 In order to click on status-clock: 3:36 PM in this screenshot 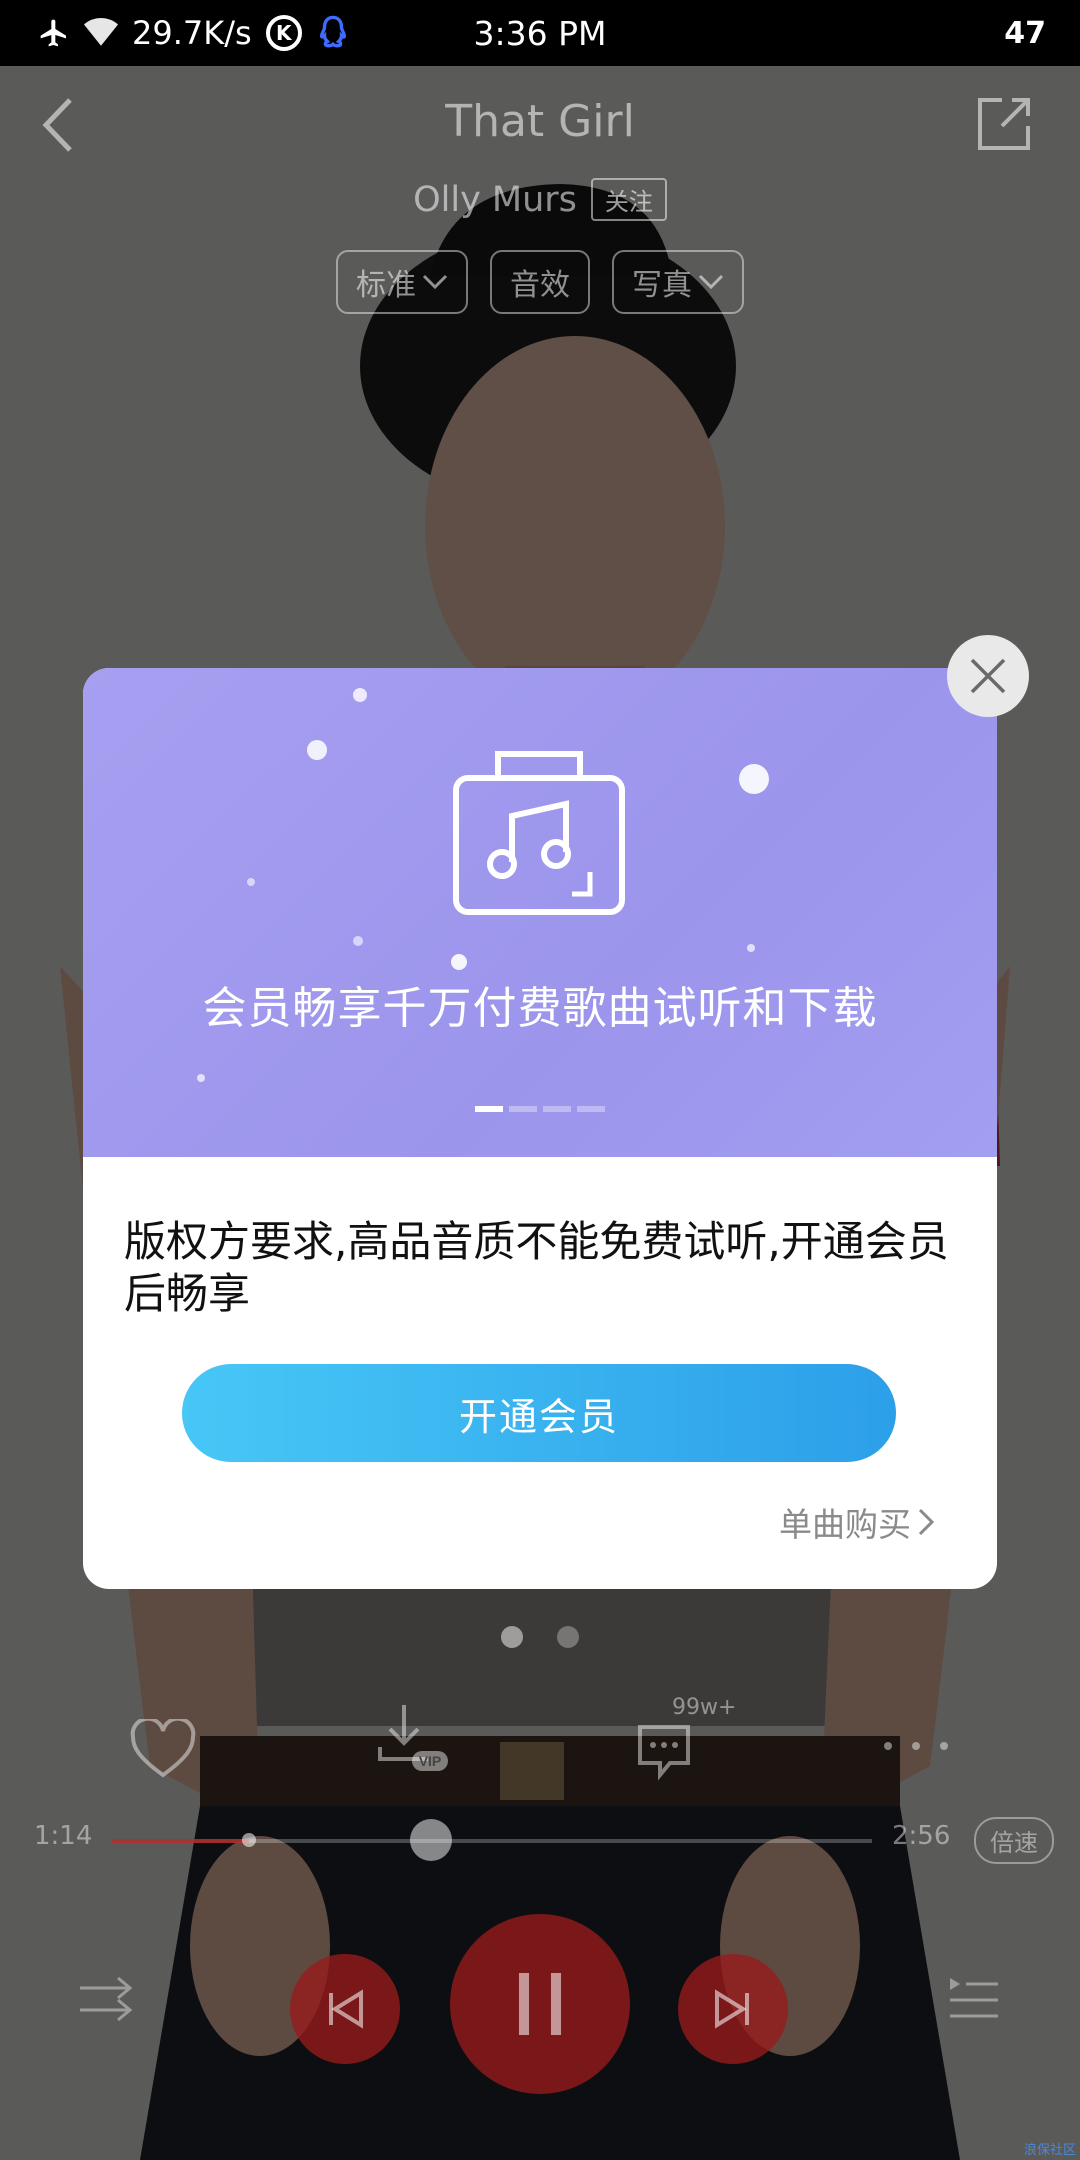, I will do `click(540, 33)`.